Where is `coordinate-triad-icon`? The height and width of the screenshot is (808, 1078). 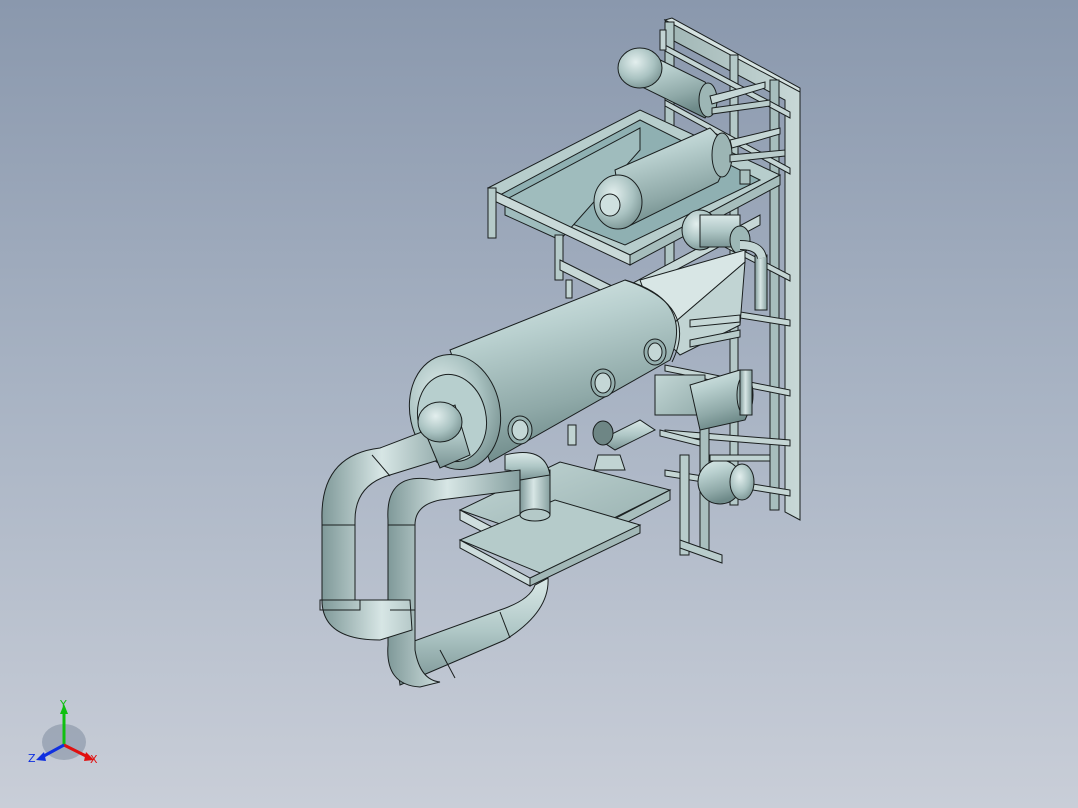 coordinate-triad-icon is located at coordinates (65, 732).